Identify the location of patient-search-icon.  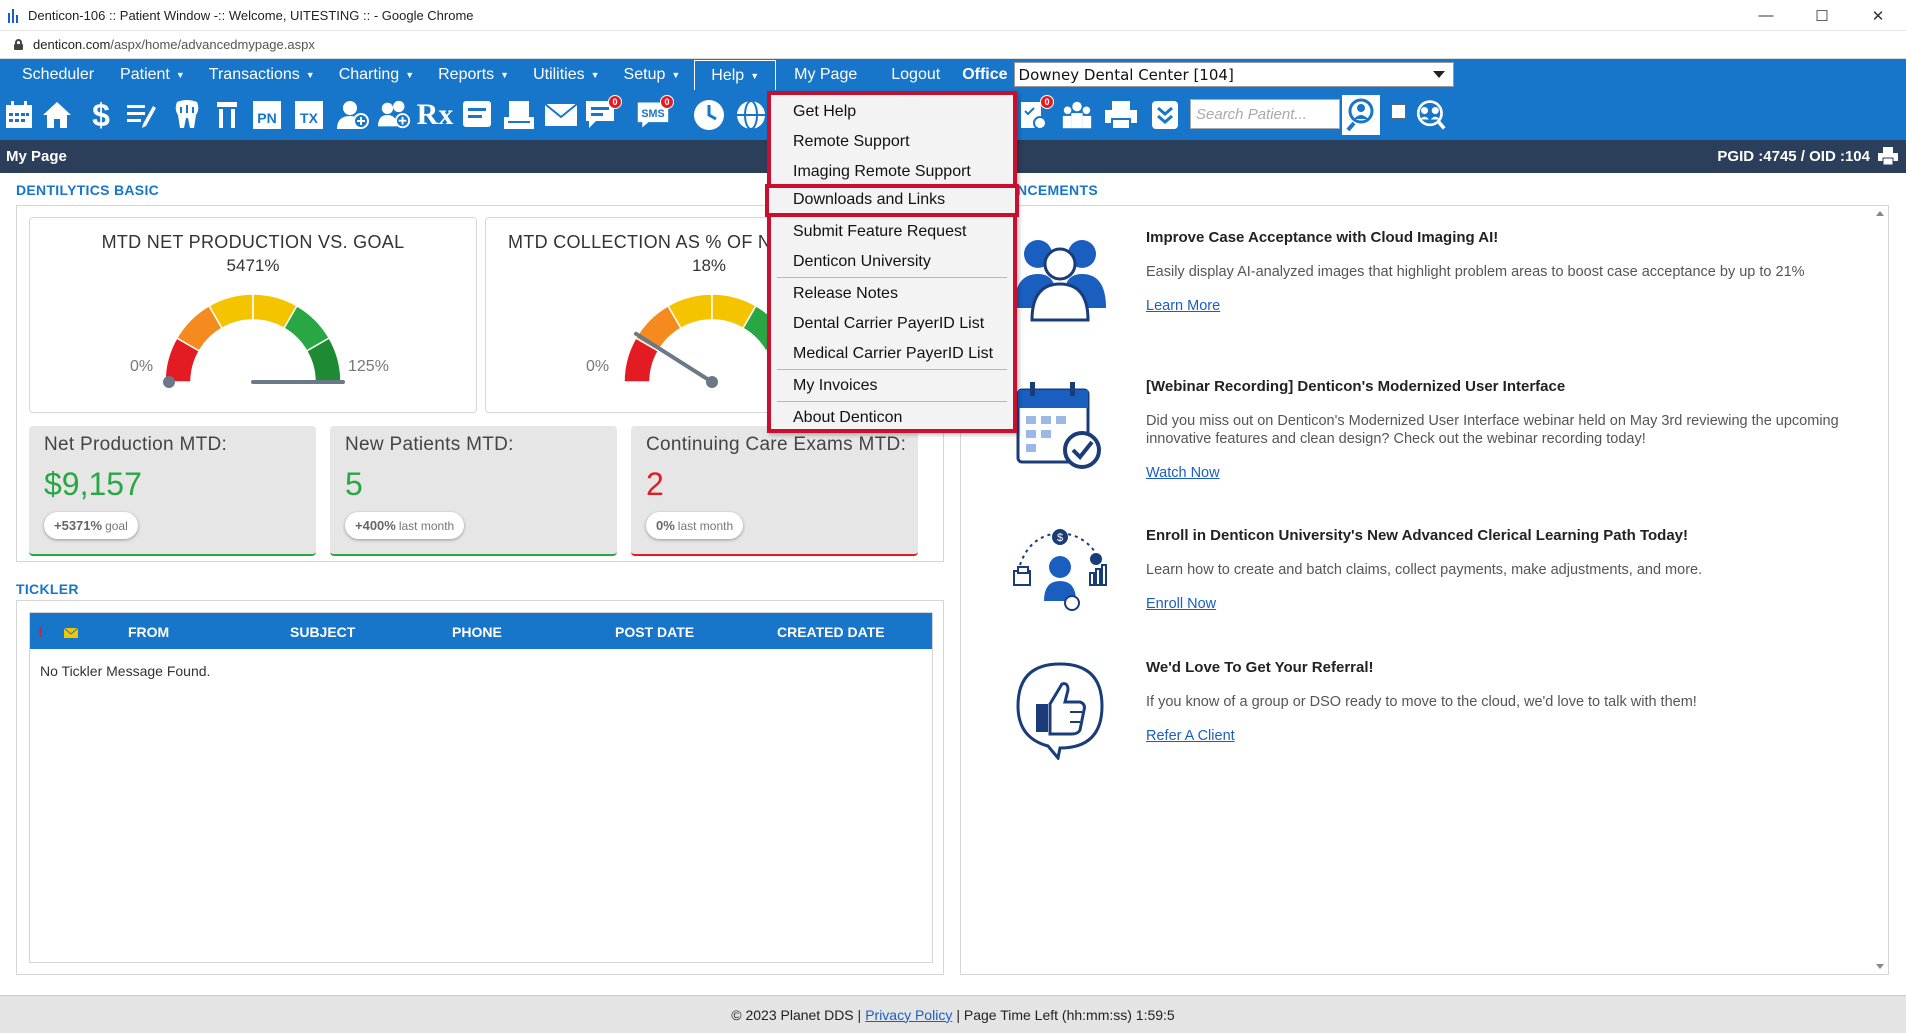
(1361, 115).